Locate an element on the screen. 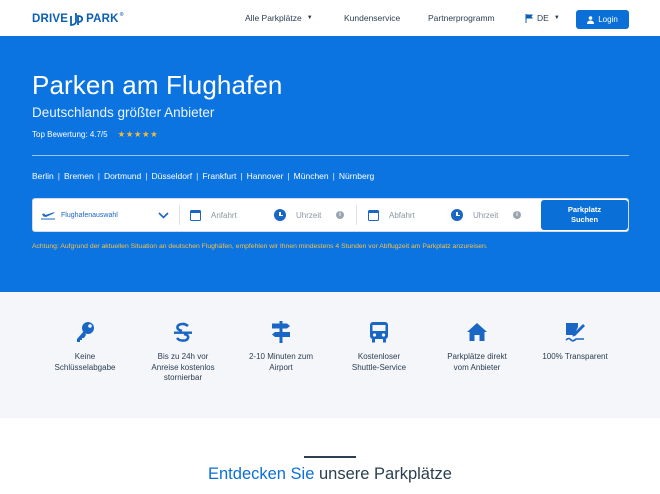 The width and height of the screenshot is (660, 494). search-button-line2: Suchen is located at coordinates (584, 219).